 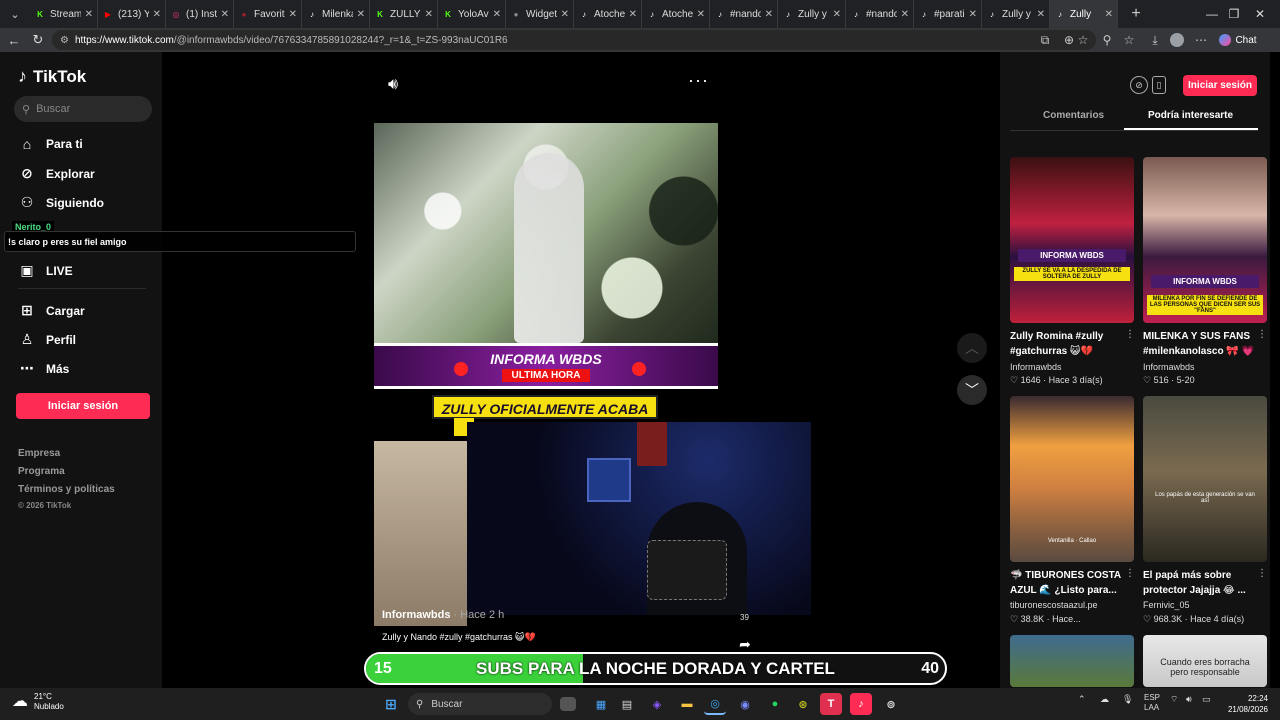 I want to click on discord-icon: ◉, so click(x=745, y=704).